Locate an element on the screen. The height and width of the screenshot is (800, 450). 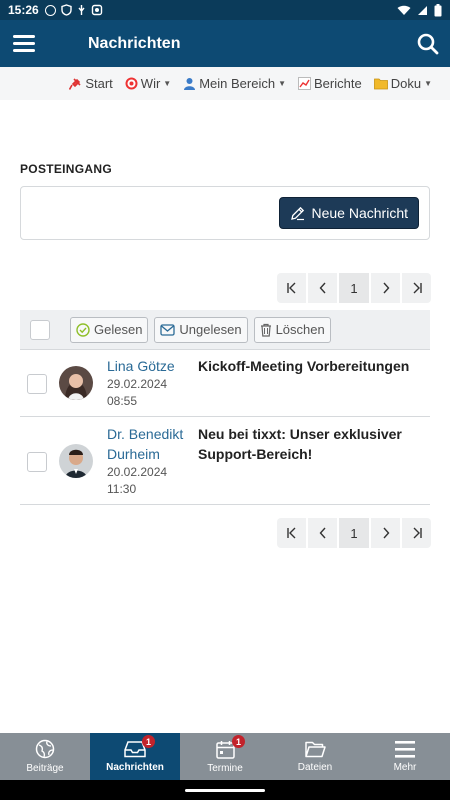
tab-mehr: Mehr is located at coordinates (405, 756).